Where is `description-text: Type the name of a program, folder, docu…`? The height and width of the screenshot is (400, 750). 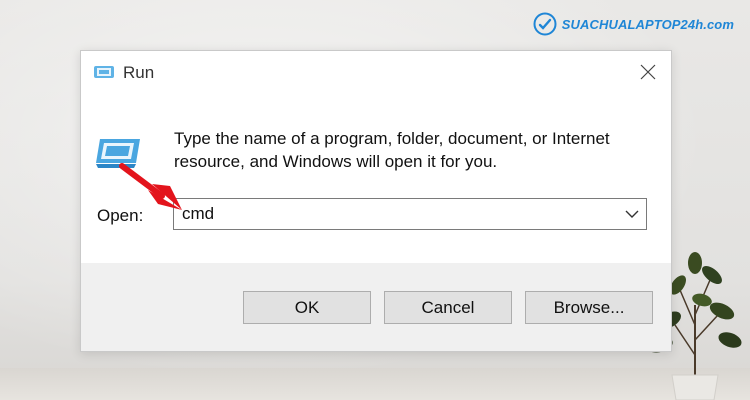 description-text: Type the name of a program, folder, docu… is located at coordinates (392, 150).